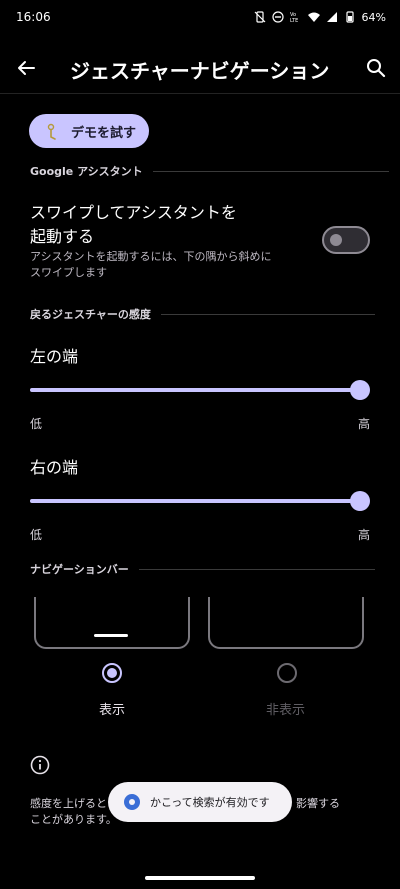 Image resolution: width=400 pixels, height=889 pixels. Describe the element at coordinates (40, 765) in the screenshot. I see `info-icon` at that location.